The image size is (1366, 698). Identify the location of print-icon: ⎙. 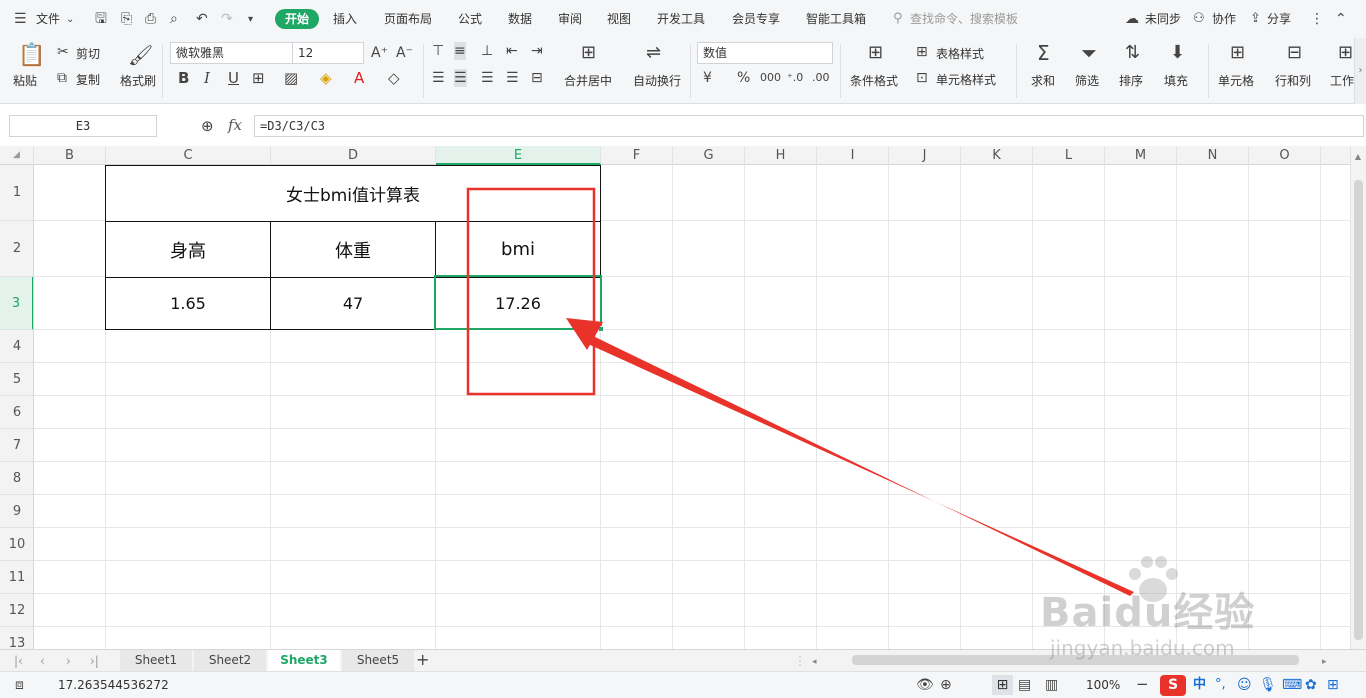
(150, 19).